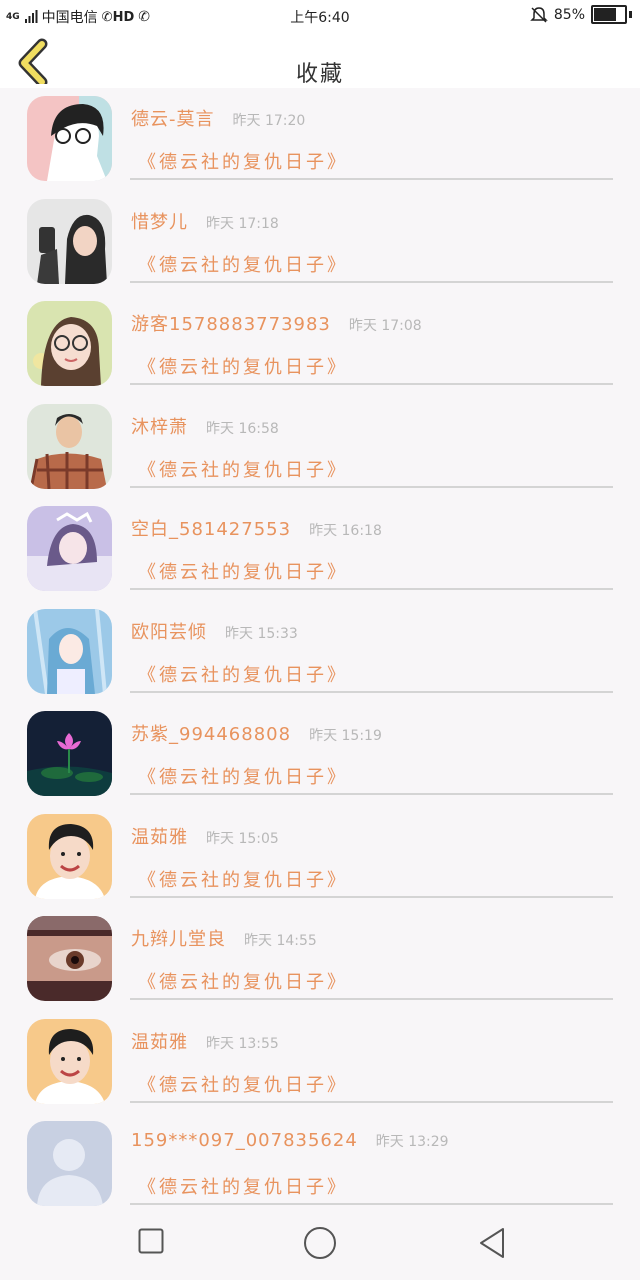 The image size is (640, 1280). I want to click on status-right: 85%, so click(581, 14).